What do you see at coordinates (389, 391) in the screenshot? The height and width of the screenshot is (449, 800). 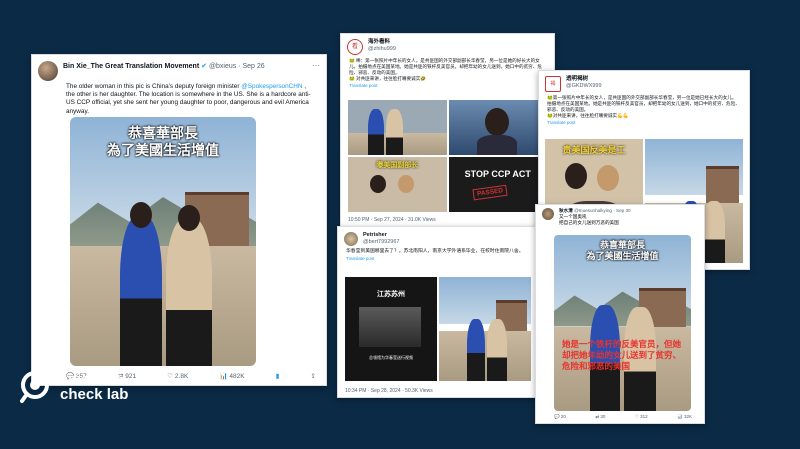 I see `timestamp: 10:34 PM · Sep 28, 2024 · 50.3K Views` at bounding box center [389, 391].